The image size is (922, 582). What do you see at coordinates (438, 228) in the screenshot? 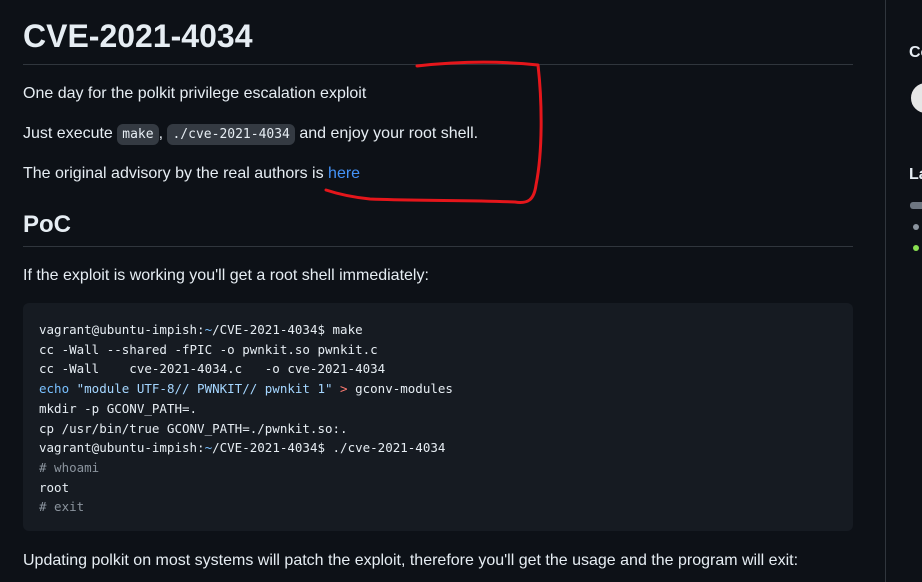
I see `poc-heading: PoC` at bounding box center [438, 228].